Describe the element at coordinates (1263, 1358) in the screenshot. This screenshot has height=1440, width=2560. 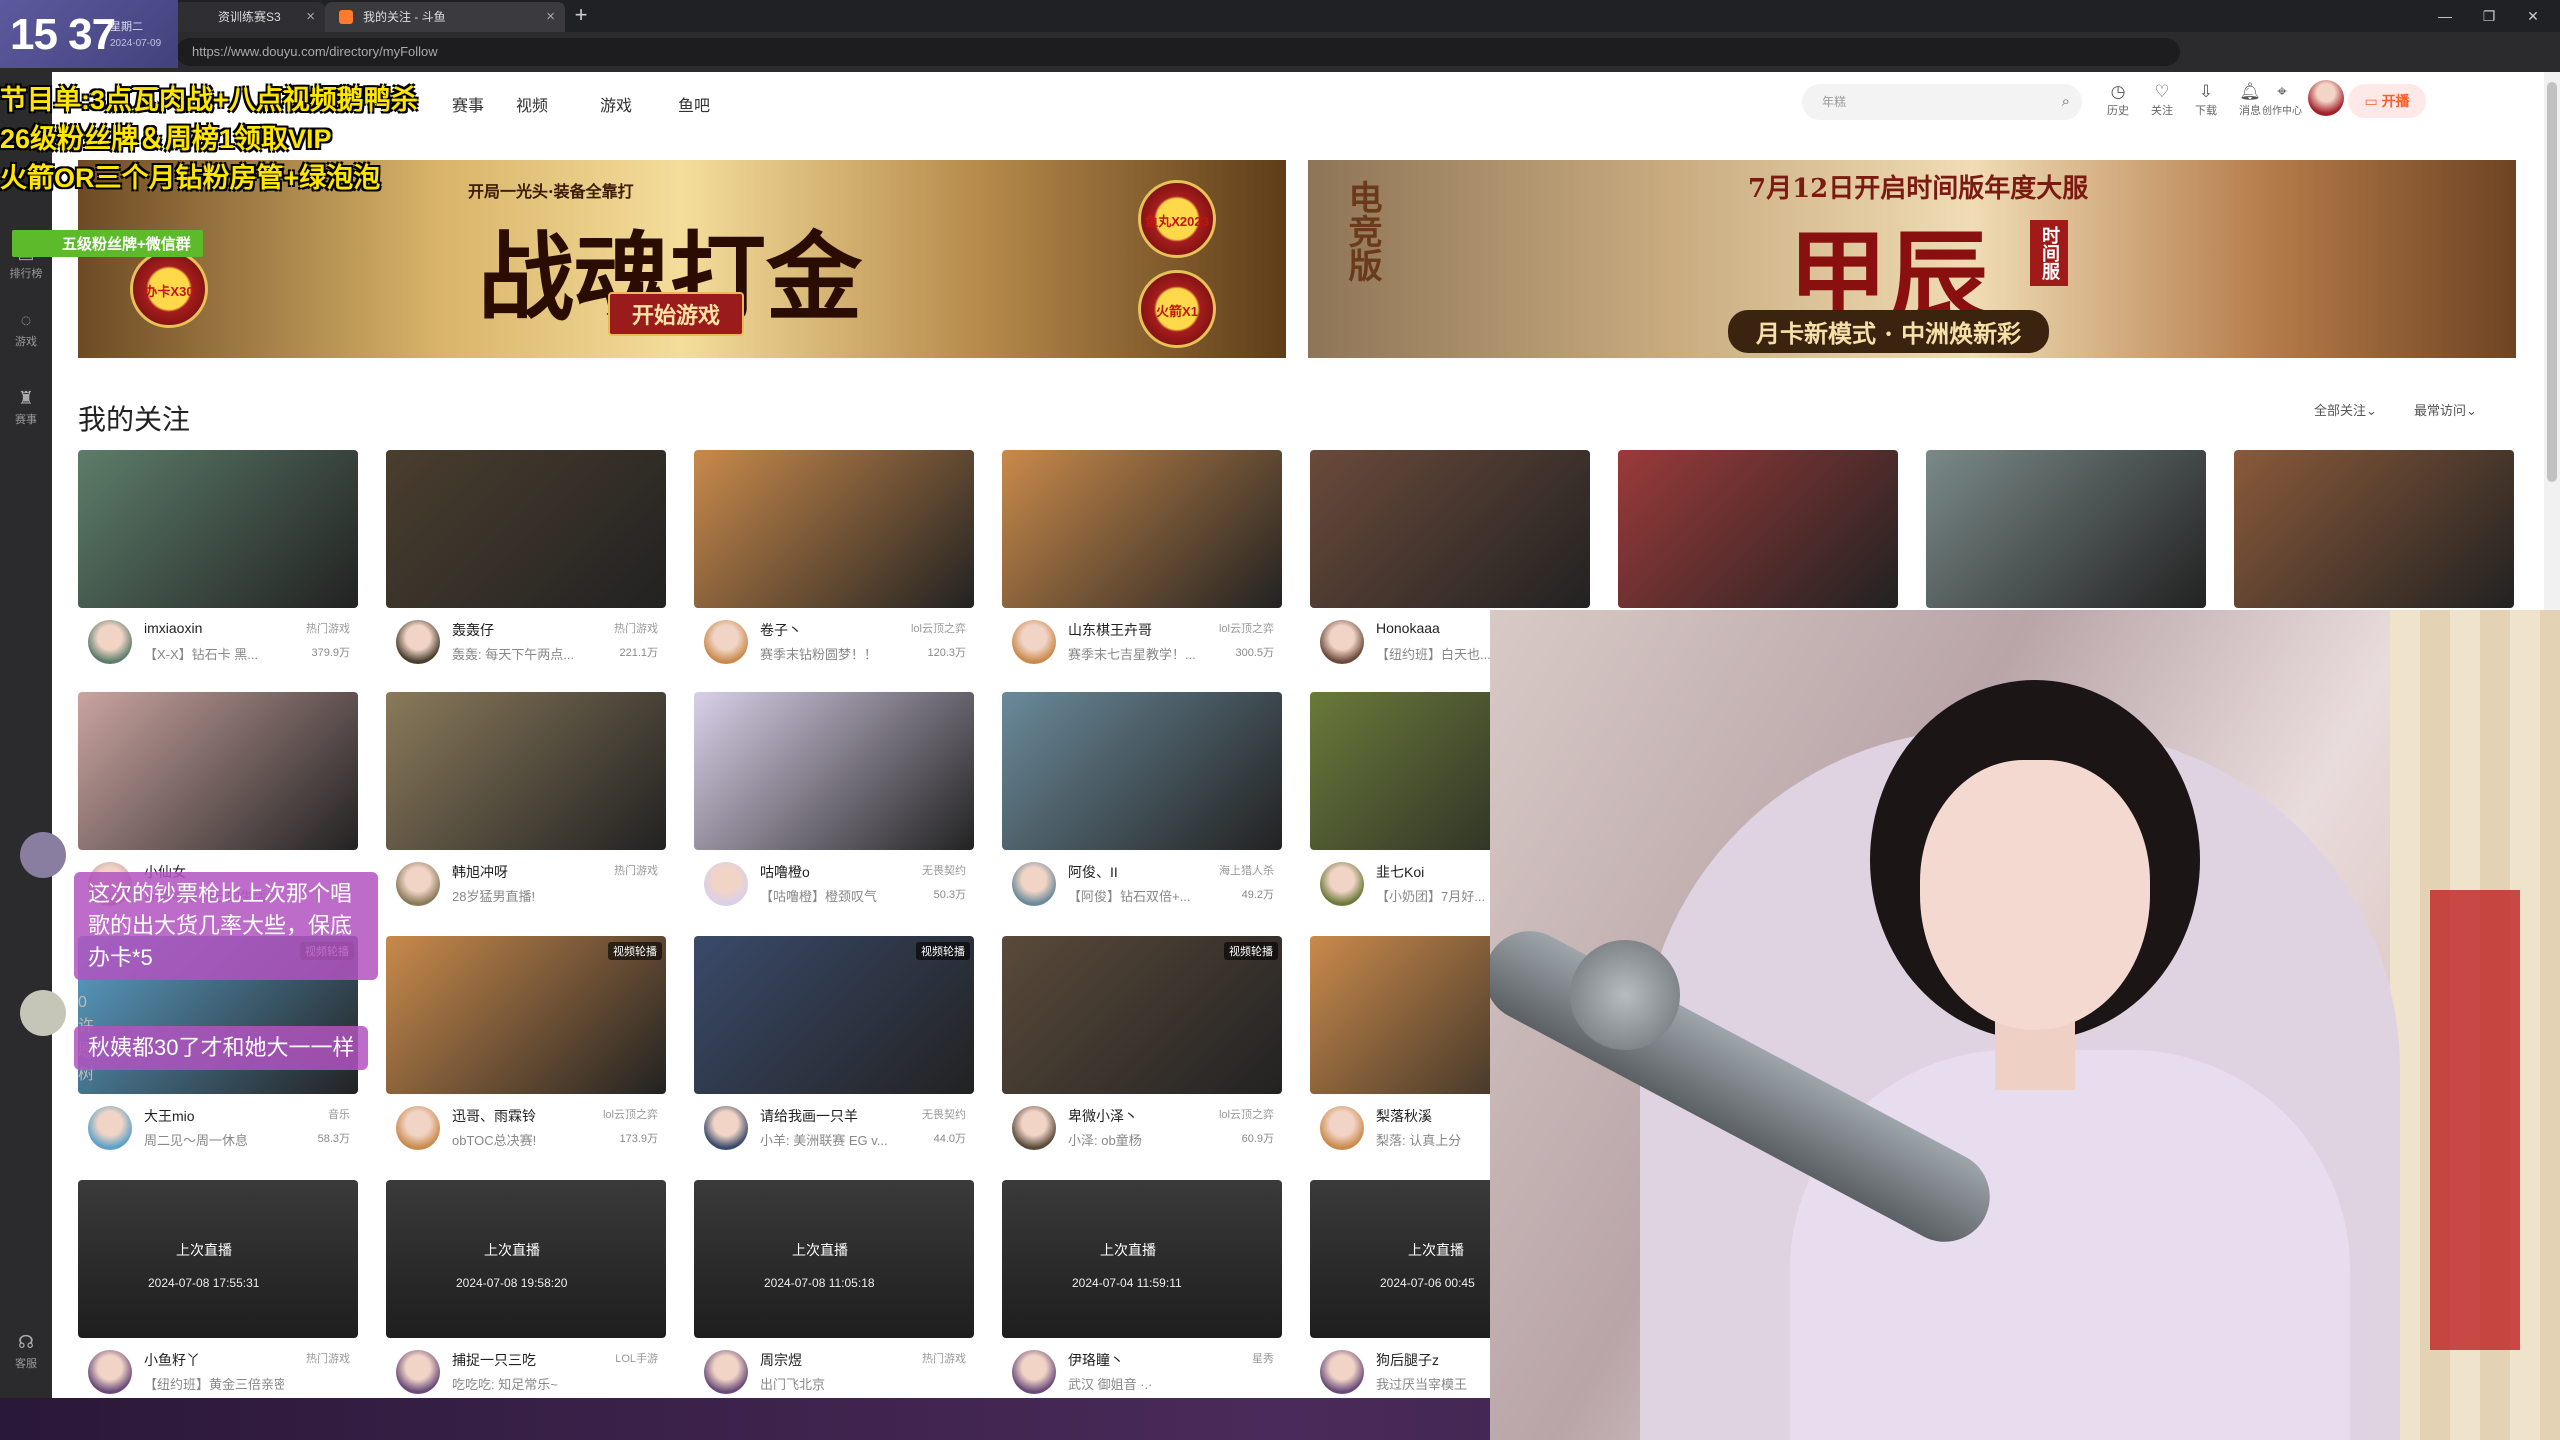
I see `category-label: 星秀` at that location.